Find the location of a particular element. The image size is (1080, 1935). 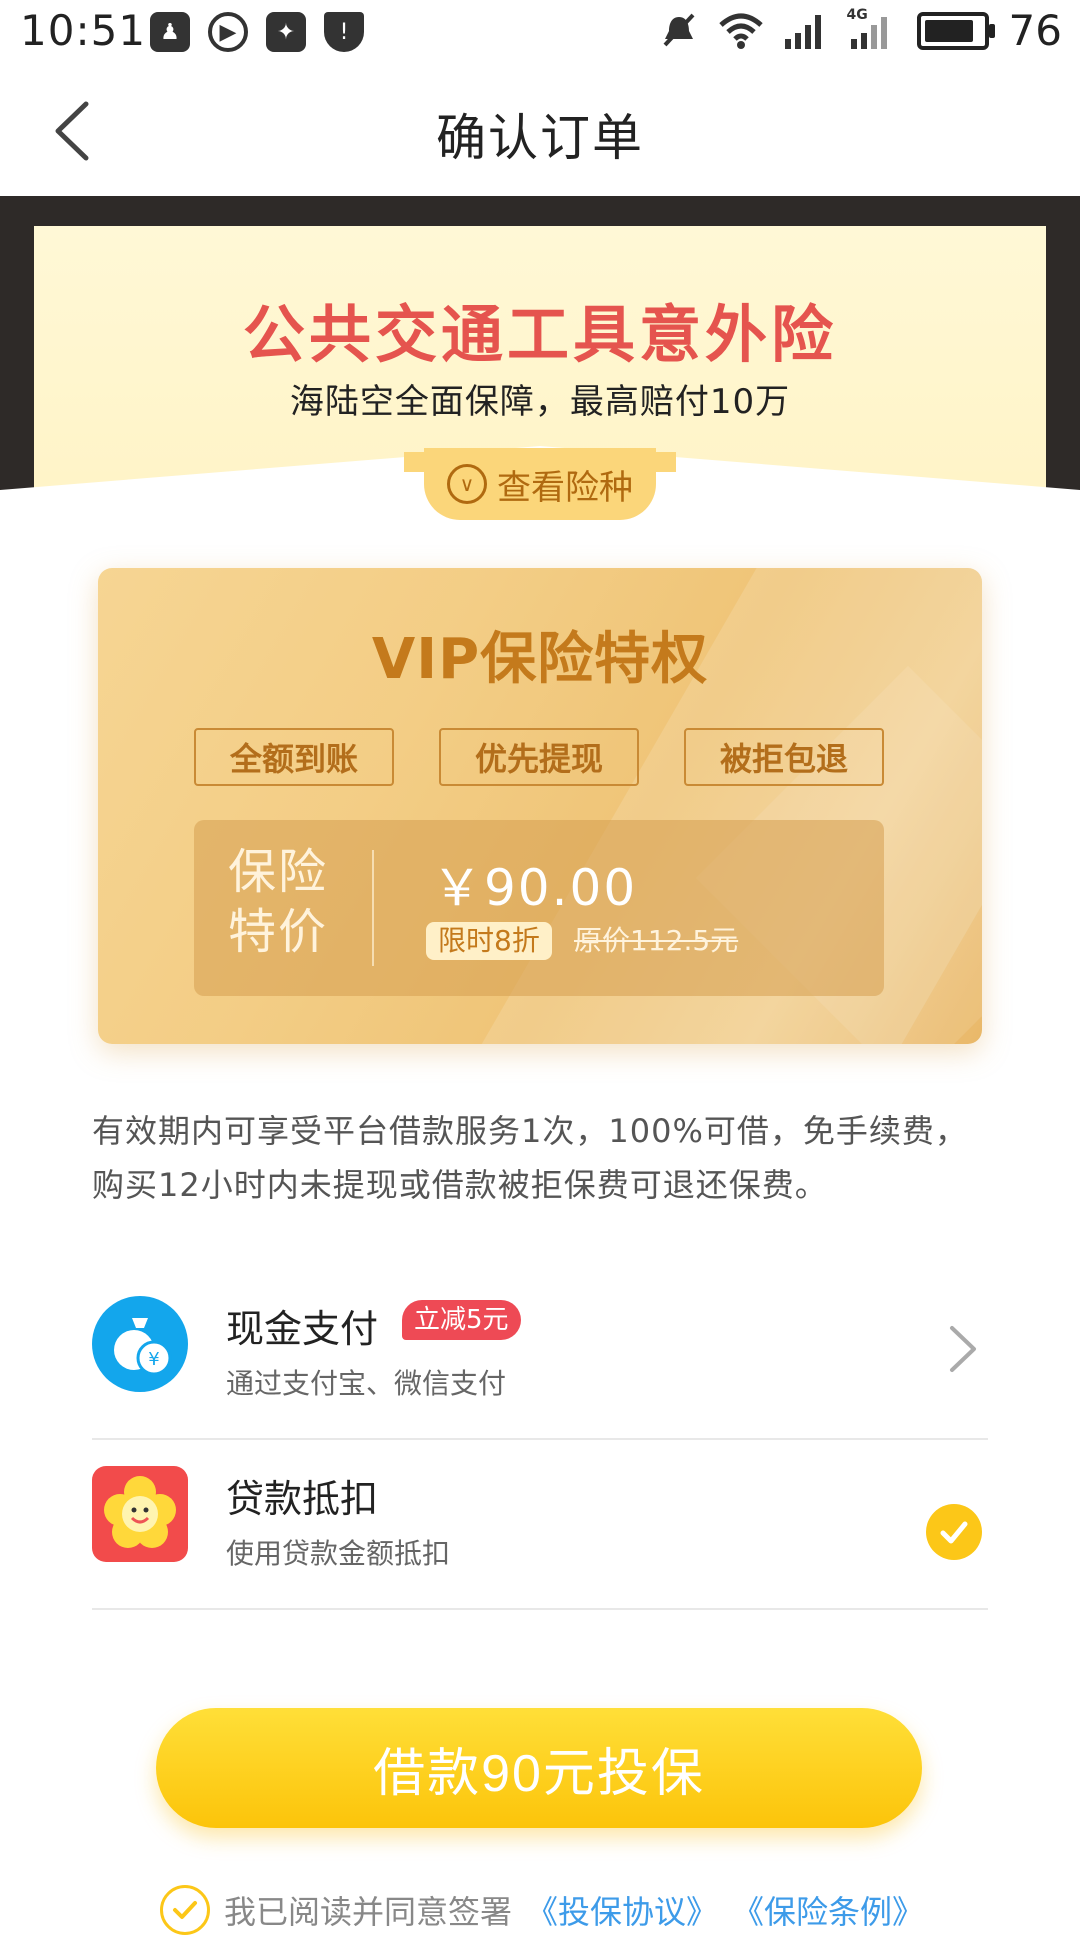

price-label: 保险 特价 is located at coordinates (278, 902).